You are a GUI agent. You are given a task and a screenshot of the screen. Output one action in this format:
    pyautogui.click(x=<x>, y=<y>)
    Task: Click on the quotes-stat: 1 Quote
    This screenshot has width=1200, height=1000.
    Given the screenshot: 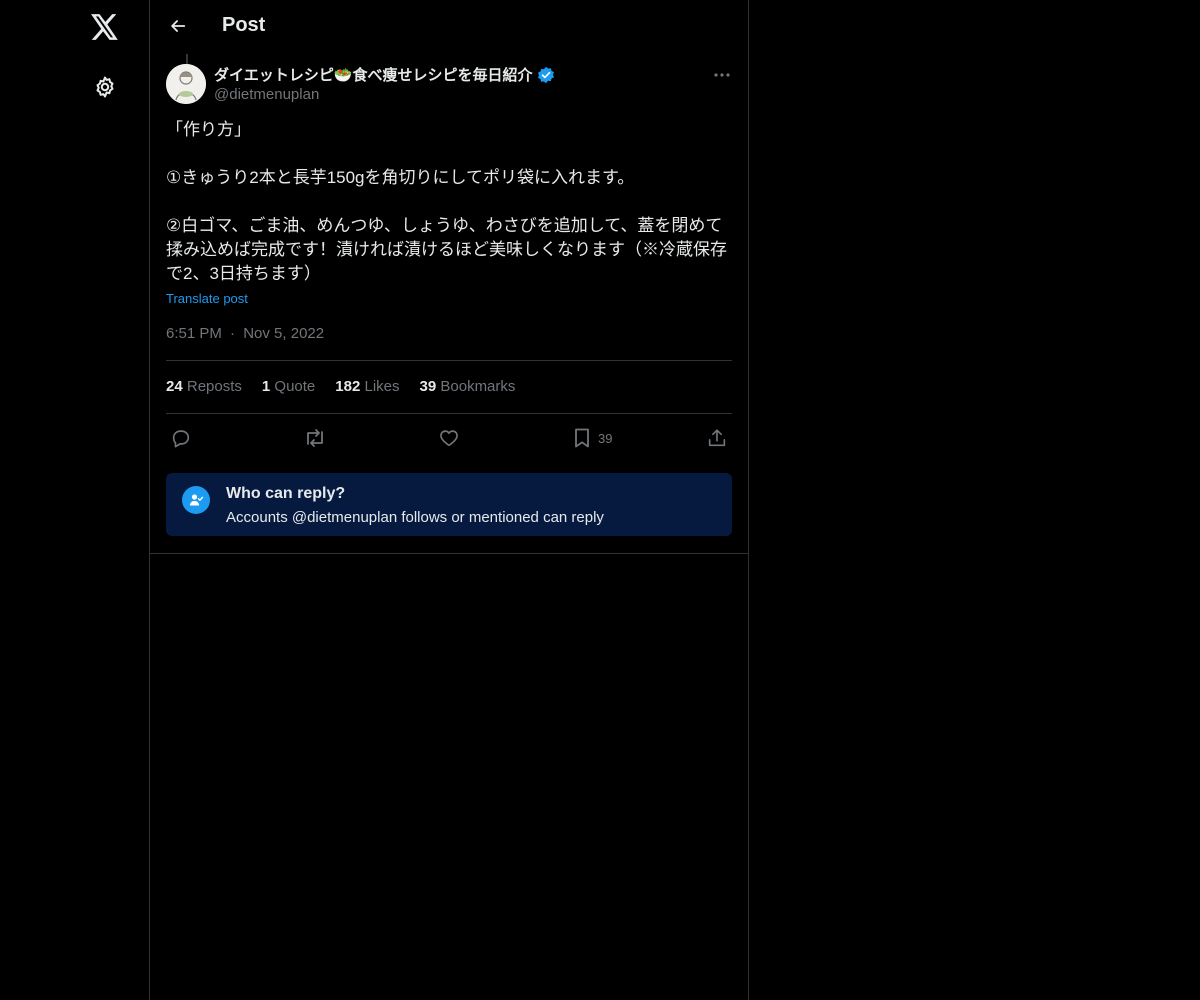 What is the action you would take?
    pyautogui.click(x=288, y=386)
    